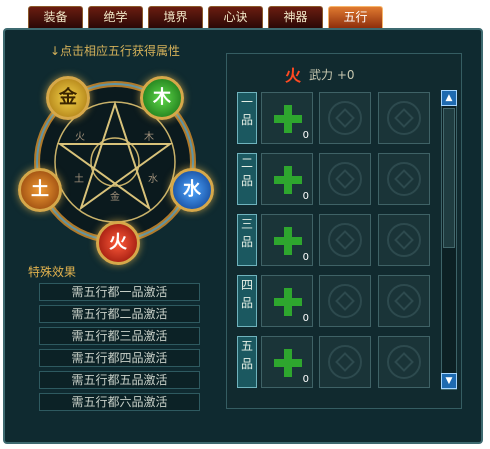  What do you see at coordinates (153, 179) in the screenshot?
I see `wheel-rune-water: 水` at bounding box center [153, 179].